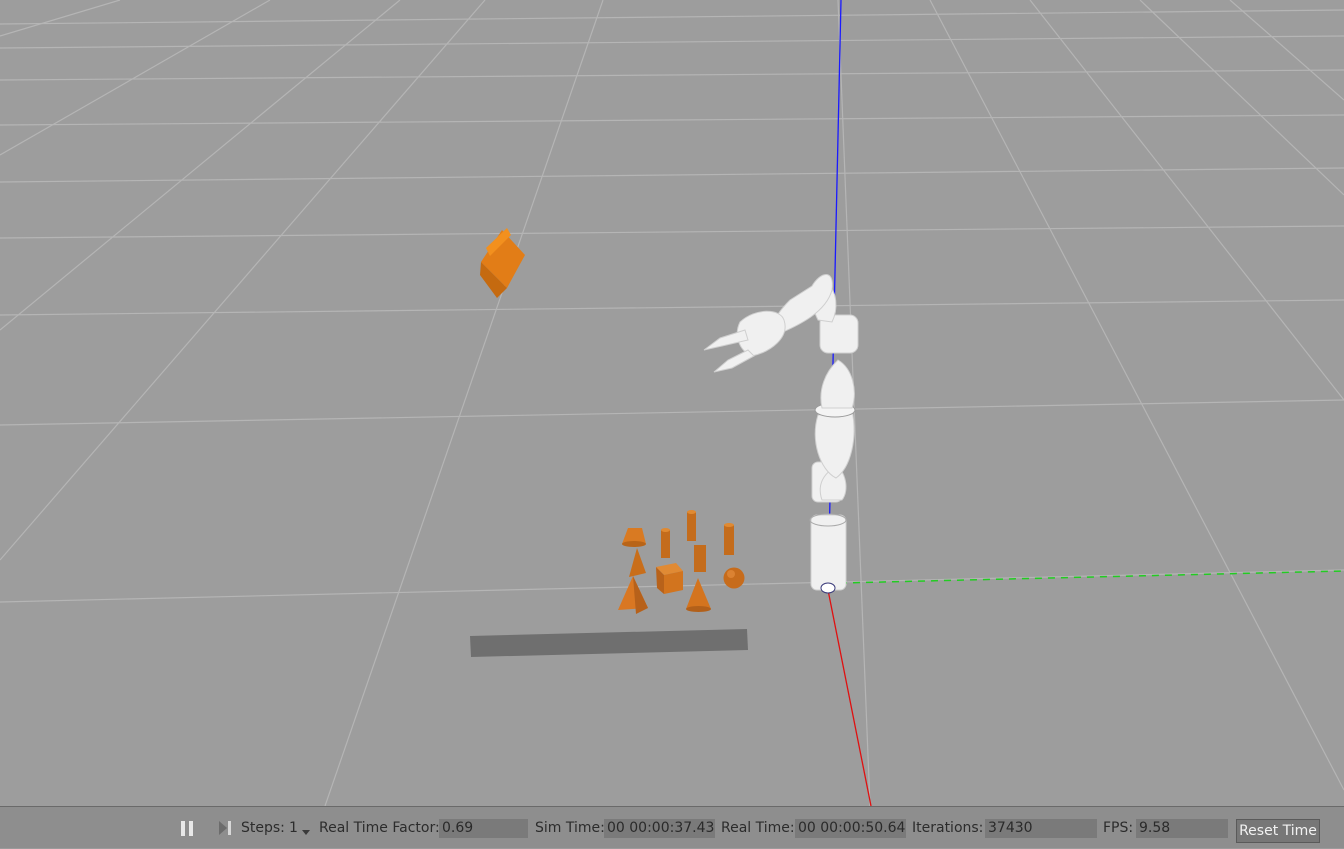  What do you see at coordinates (263, 828) in the screenshot?
I see `steps-label: Steps:` at bounding box center [263, 828].